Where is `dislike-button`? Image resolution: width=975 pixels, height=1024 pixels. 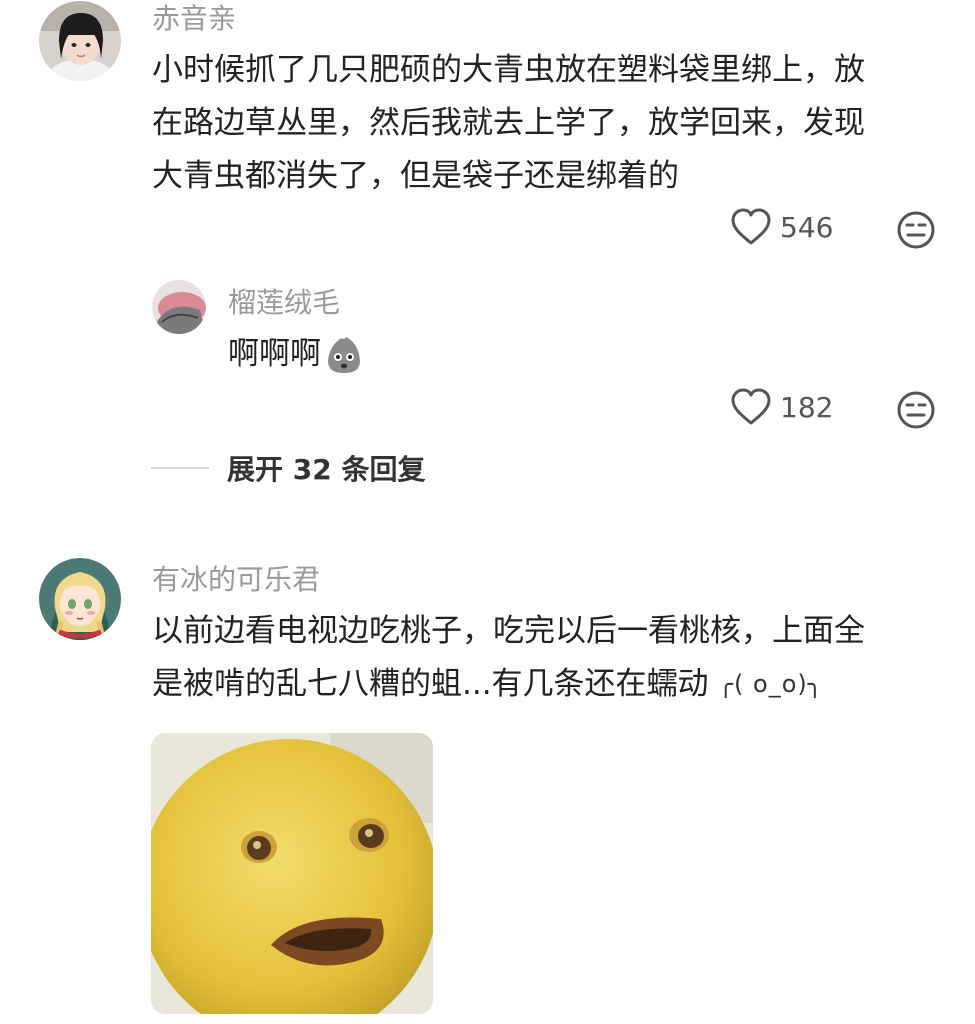 dislike-button is located at coordinates (916, 230).